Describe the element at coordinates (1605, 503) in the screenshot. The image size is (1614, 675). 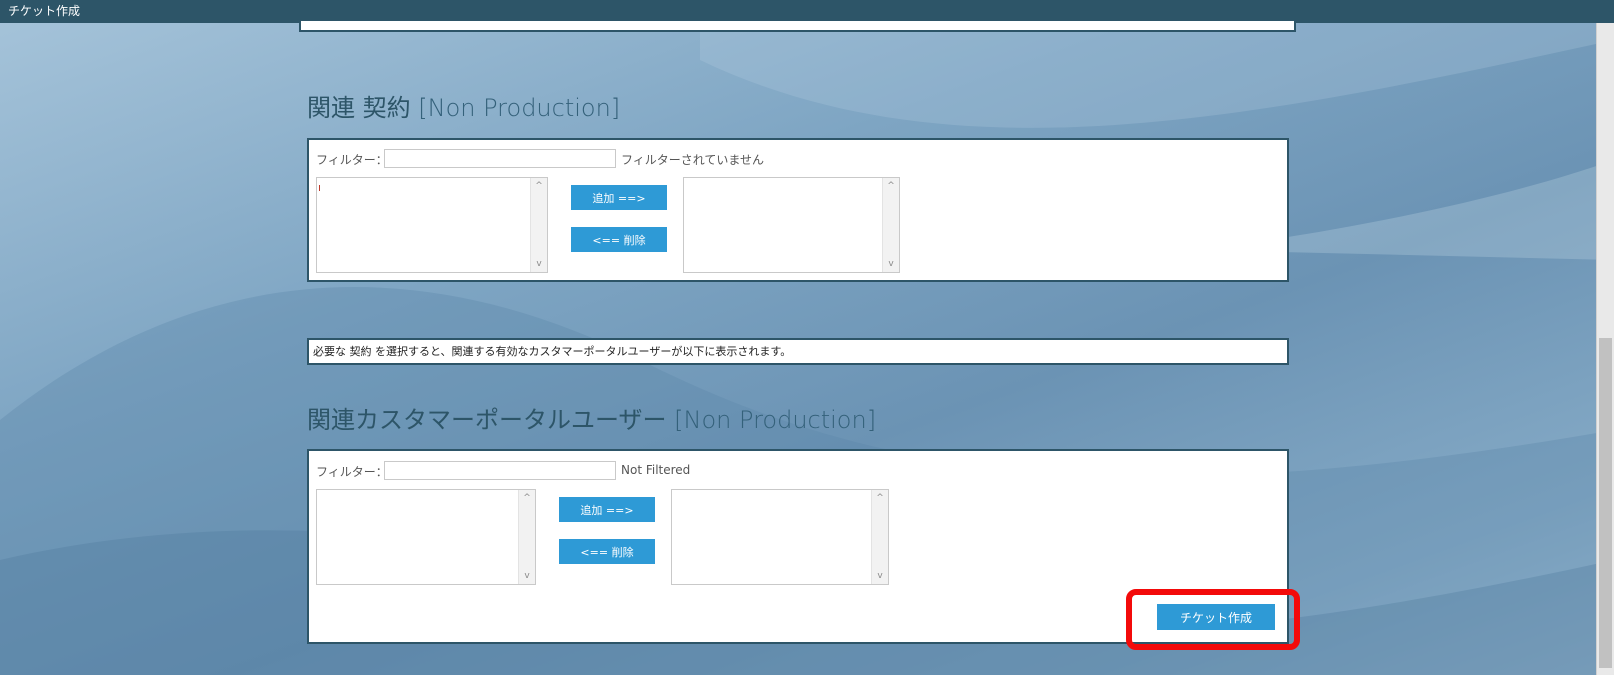
I see `page-scrollbar-thumb` at that location.